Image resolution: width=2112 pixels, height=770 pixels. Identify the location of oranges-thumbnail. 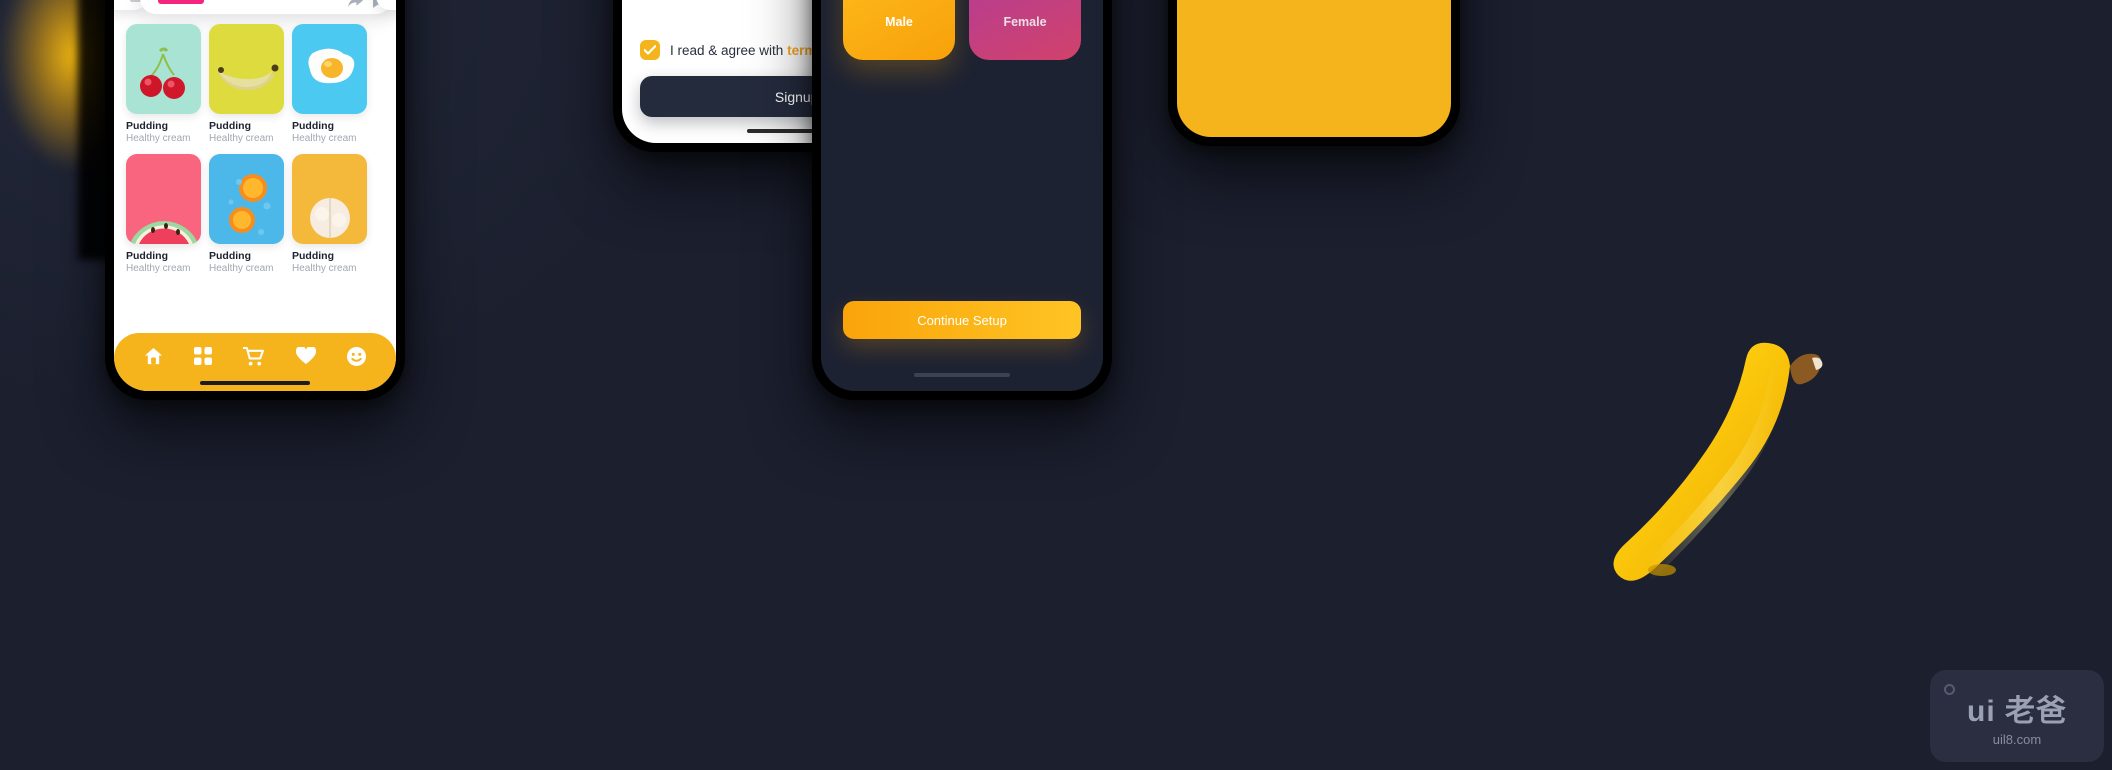
(246, 199).